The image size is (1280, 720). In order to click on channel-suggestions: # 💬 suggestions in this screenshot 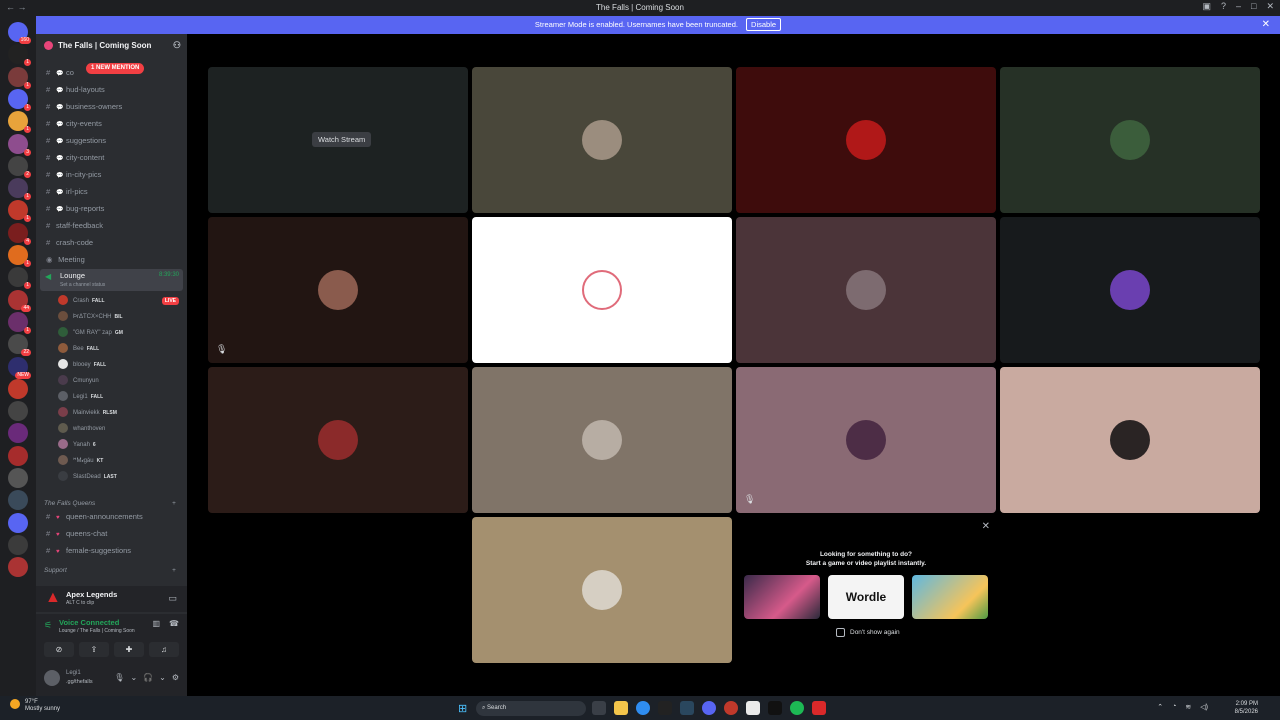, I will do `click(76, 141)`.